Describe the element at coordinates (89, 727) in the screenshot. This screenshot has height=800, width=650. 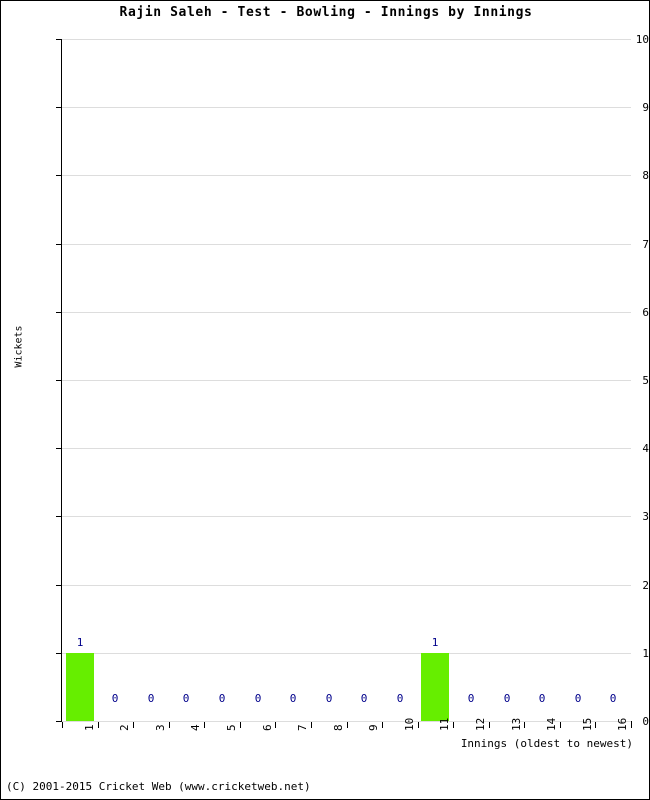
I see `x-tick-label: 1` at that location.